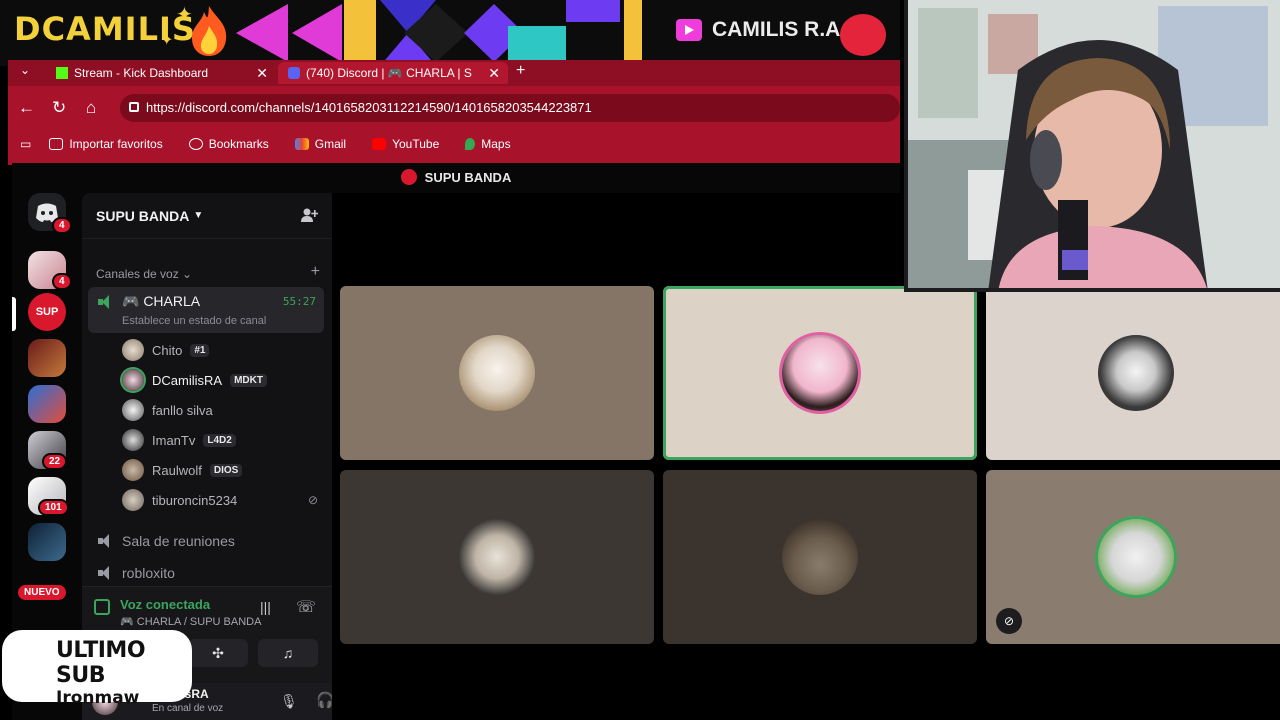 This screenshot has width=1280, height=720. I want to click on connection-signal-icon, so click(102, 607).